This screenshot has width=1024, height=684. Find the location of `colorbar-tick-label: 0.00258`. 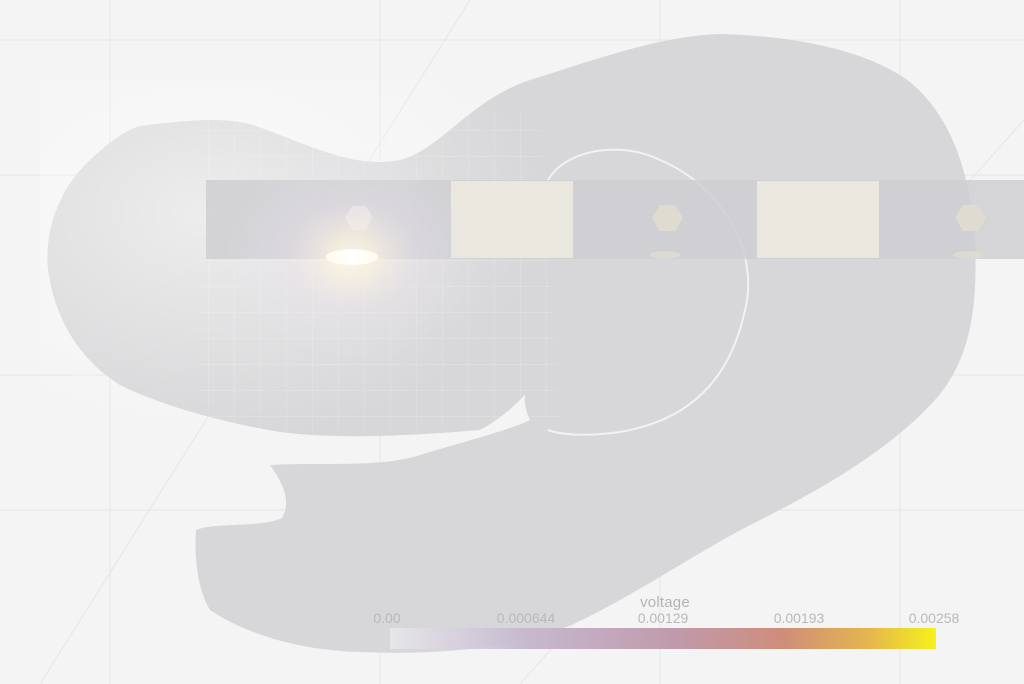

colorbar-tick-label: 0.00258 is located at coordinates (934, 618).